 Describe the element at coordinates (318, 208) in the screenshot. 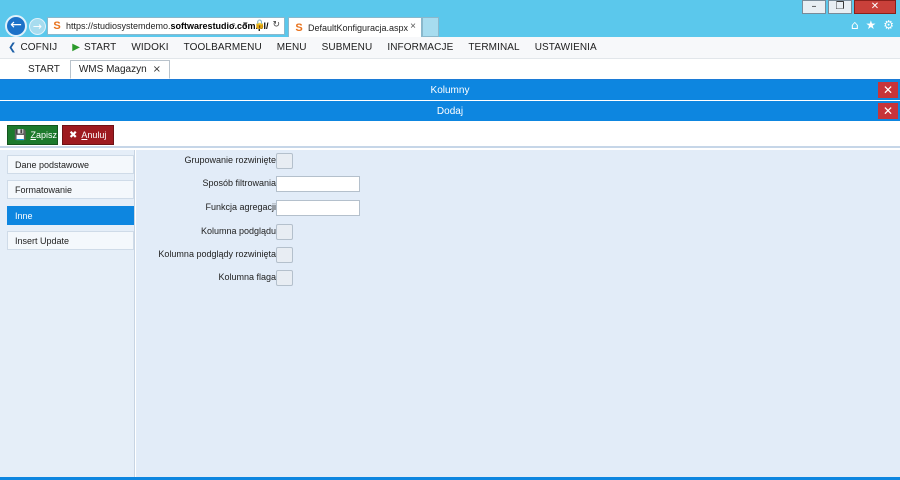

I see `funkcja-agregacji-input` at that location.